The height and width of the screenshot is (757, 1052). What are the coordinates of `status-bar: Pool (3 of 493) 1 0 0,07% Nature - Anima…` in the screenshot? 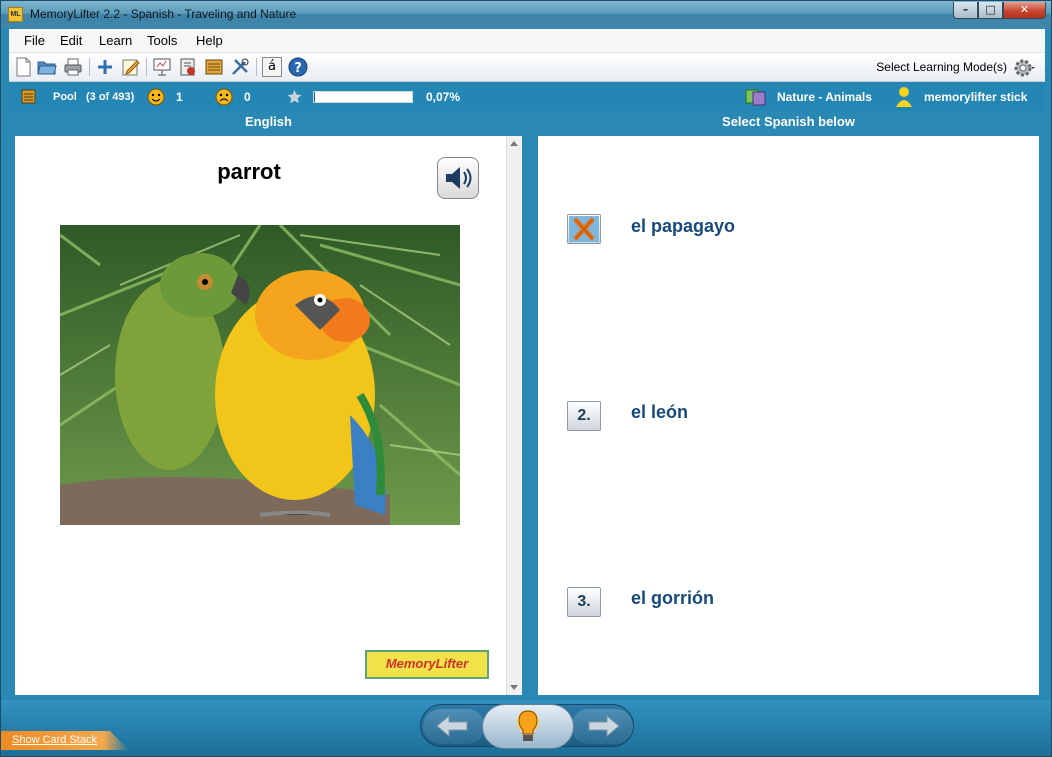 It's located at (527, 97).